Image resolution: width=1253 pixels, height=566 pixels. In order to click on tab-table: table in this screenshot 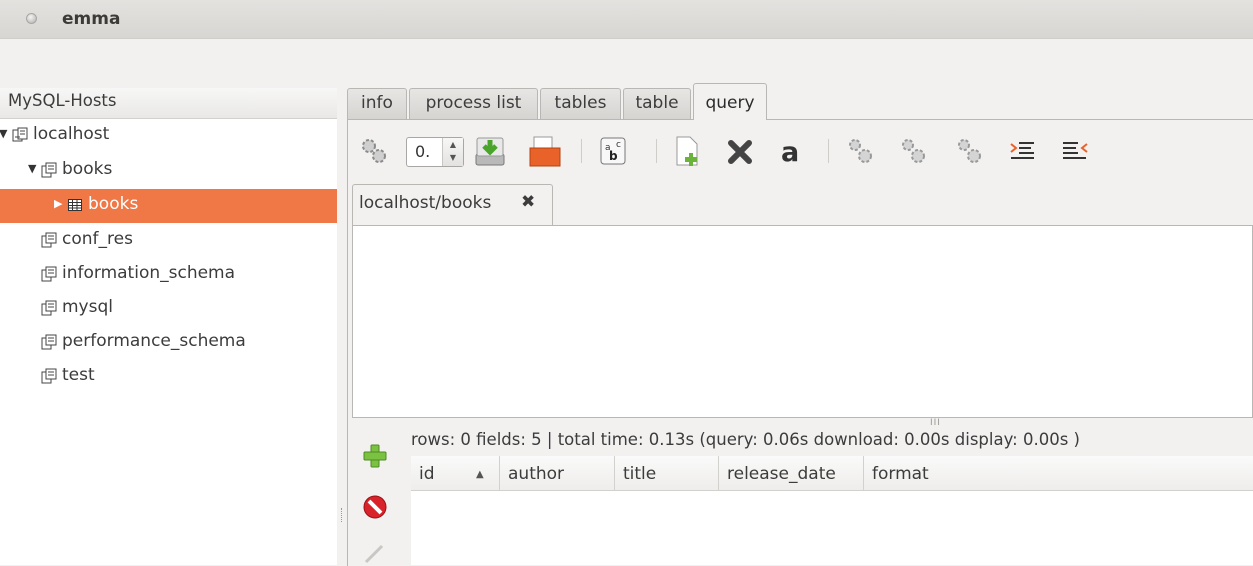, I will do `click(657, 103)`.